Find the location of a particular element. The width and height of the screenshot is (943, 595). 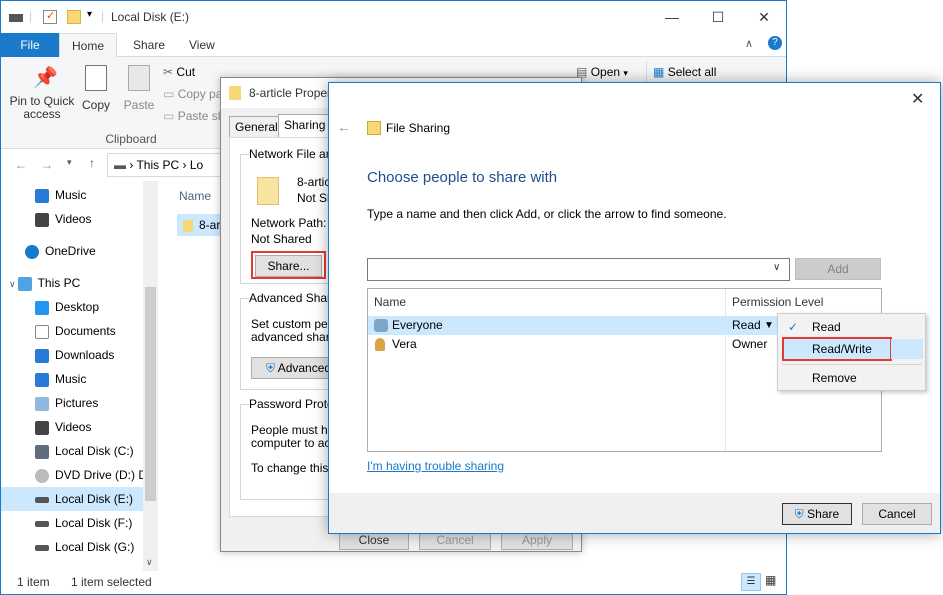

paste-button: Paste is located at coordinates (139, 88).